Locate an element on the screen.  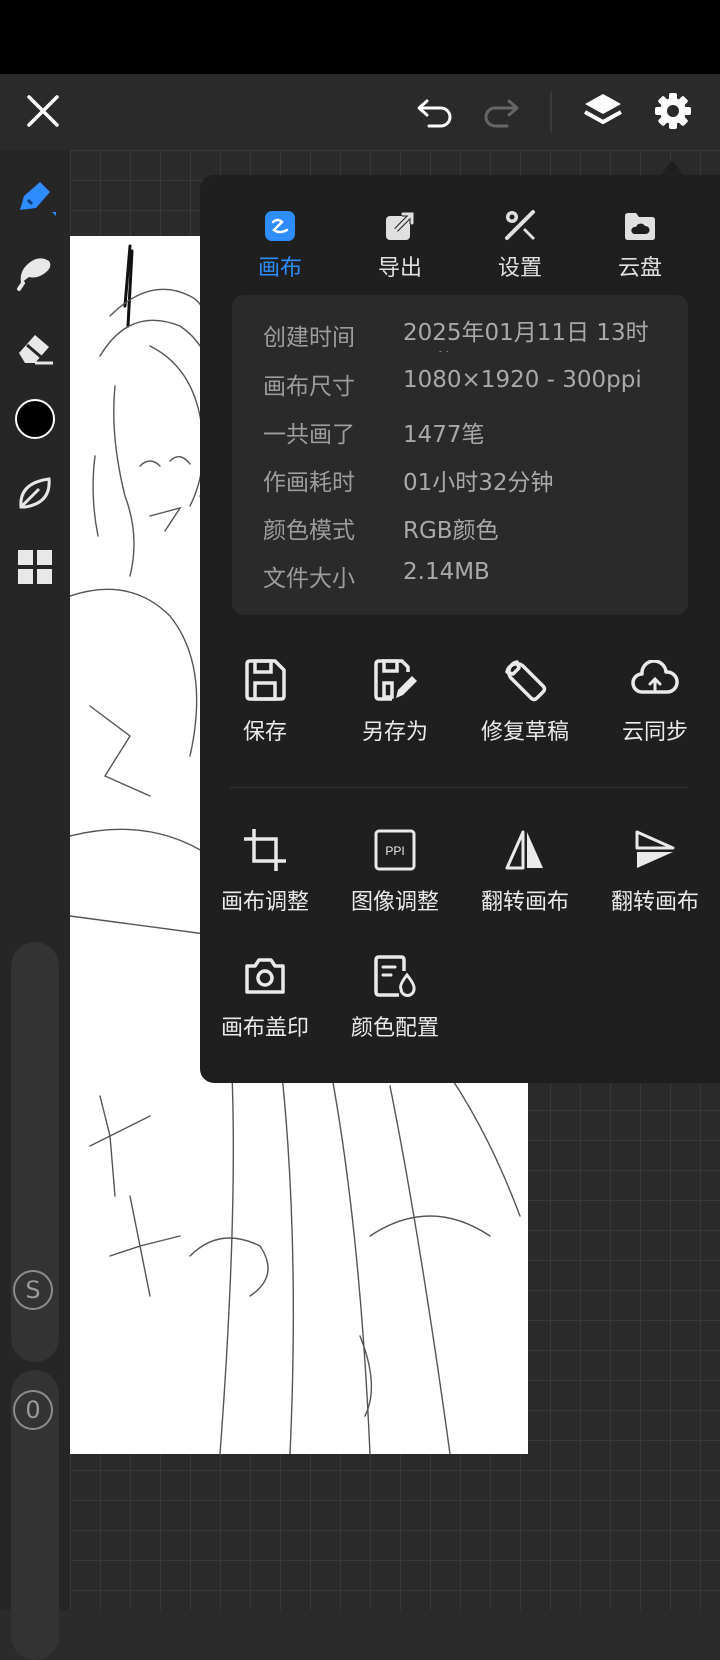
info-key: 创建时间 is located at coordinates (309, 338).